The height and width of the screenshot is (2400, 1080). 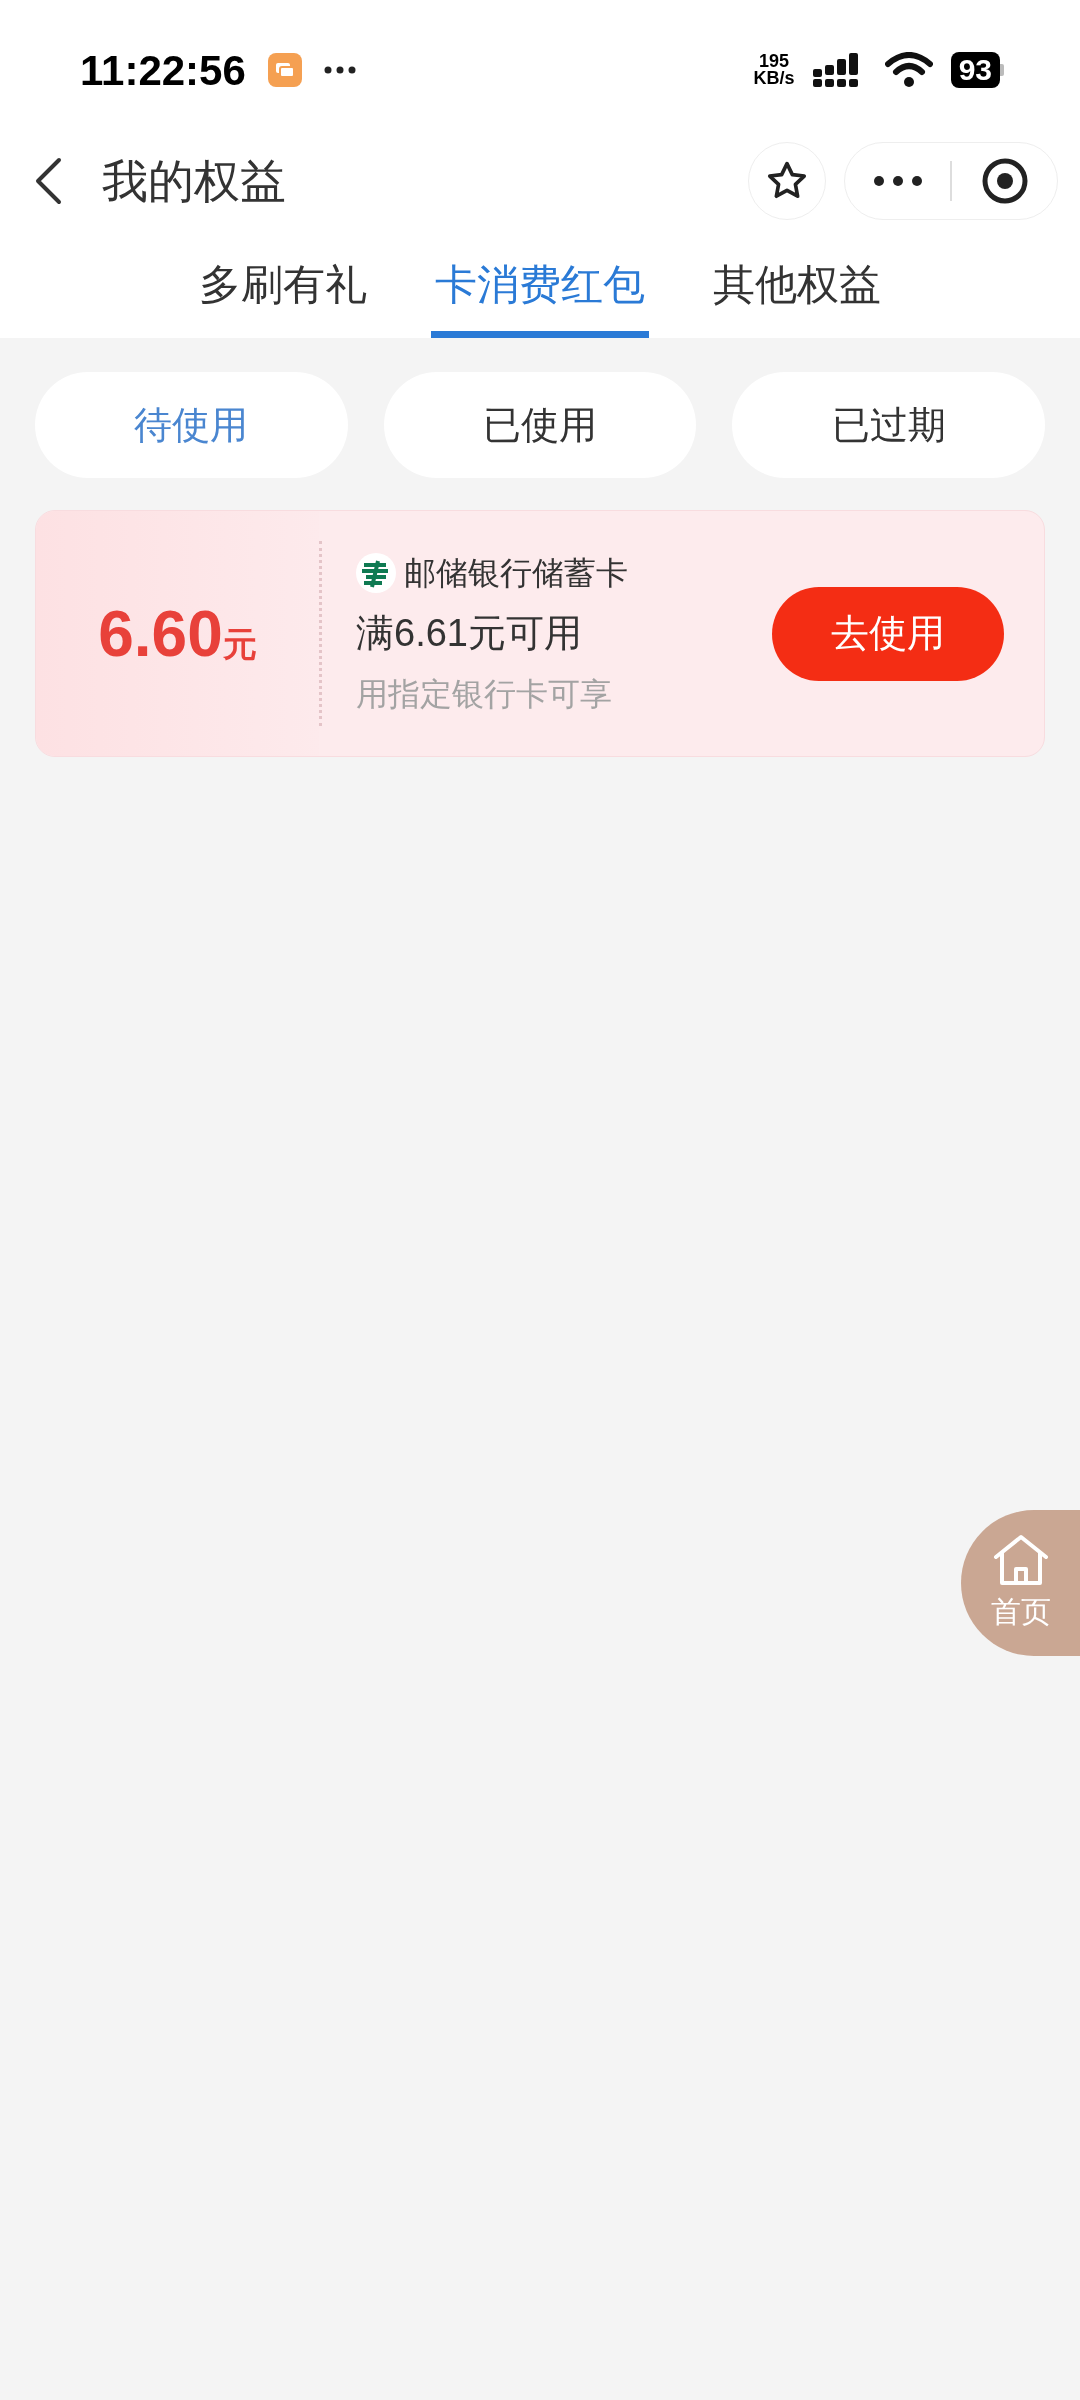 I want to click on status-filter: 已过期, so click(x=888, y=425).